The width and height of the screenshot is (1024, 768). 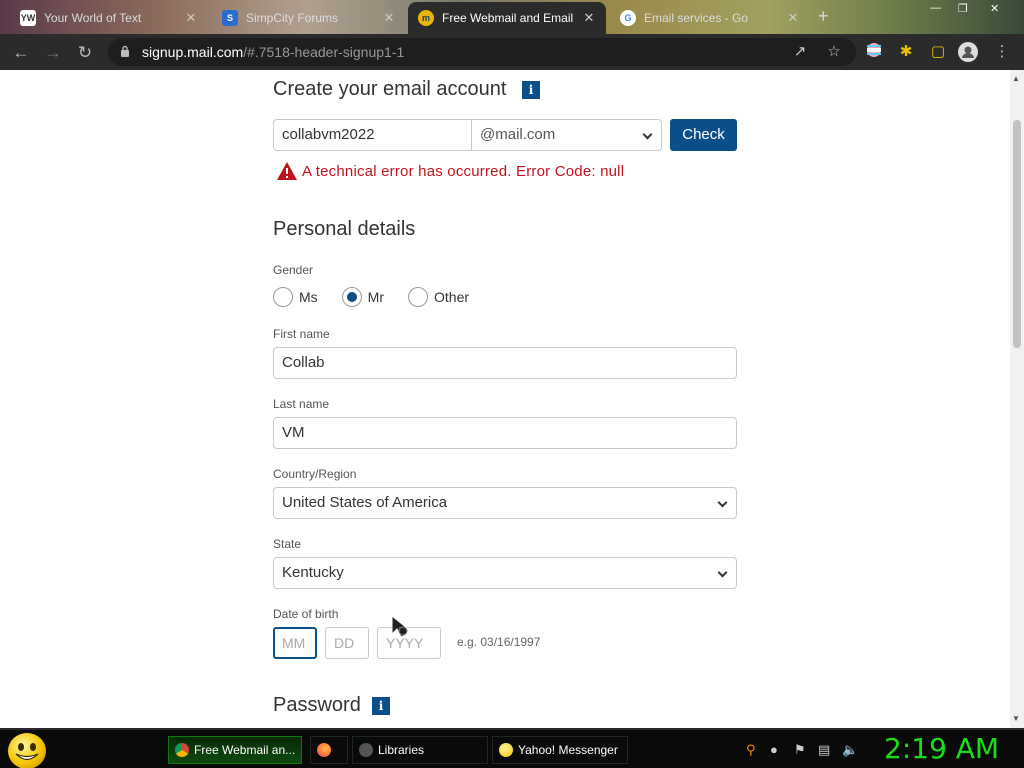 I want to click on dob-day-input: DD, so click(x=347, y=643).